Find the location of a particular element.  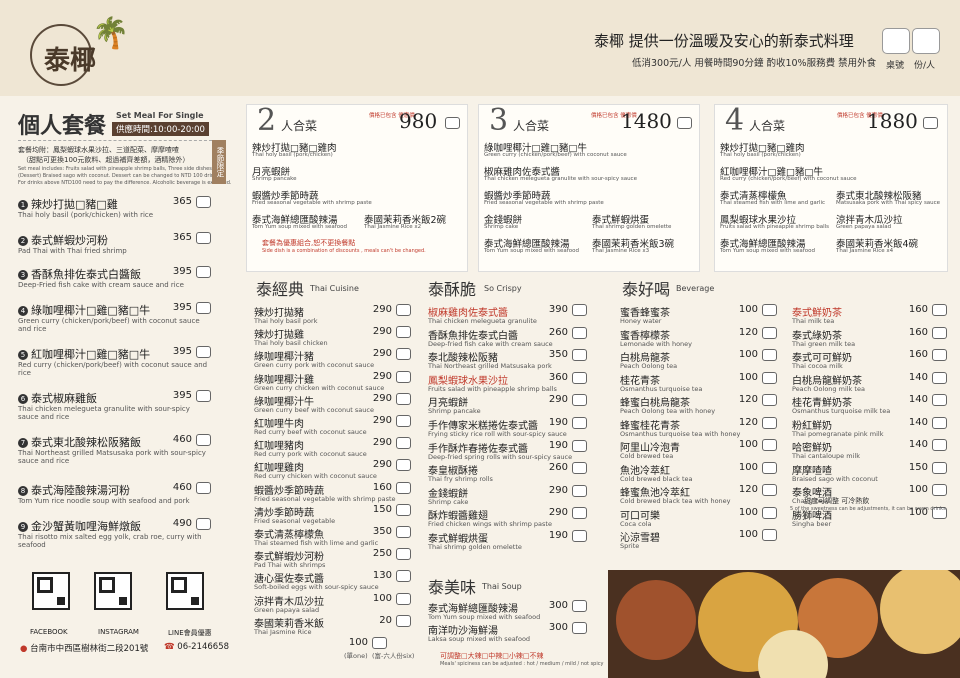

single-set-title-en: Set Meal For Single is located at coordinates (160, 115).